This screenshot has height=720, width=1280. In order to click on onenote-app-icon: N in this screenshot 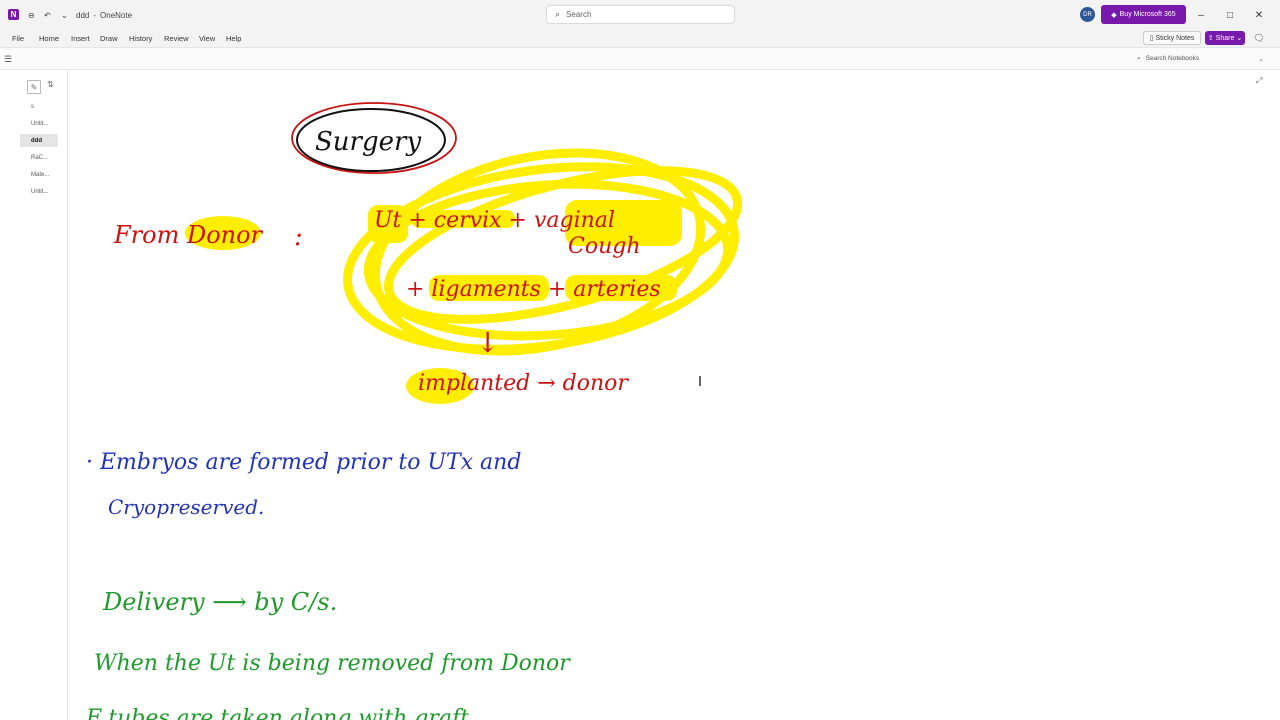, I will do `click(13, 14)`.